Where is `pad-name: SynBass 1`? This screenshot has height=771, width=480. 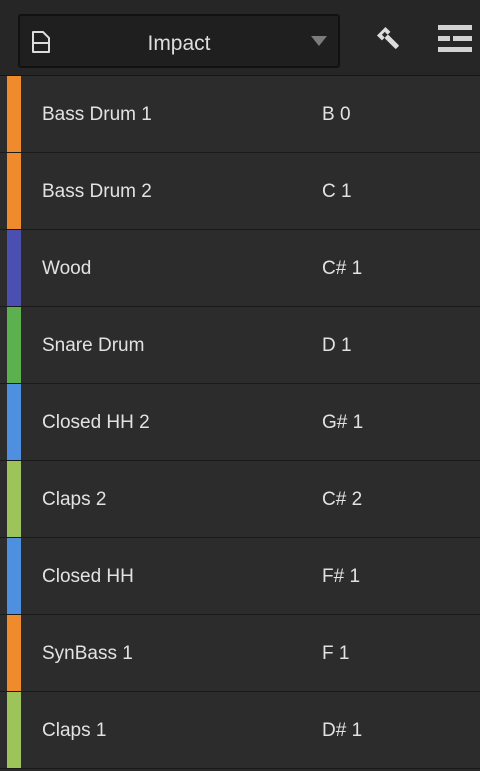
pad-name: SynBass 1 is located at coordinates (87, 653).